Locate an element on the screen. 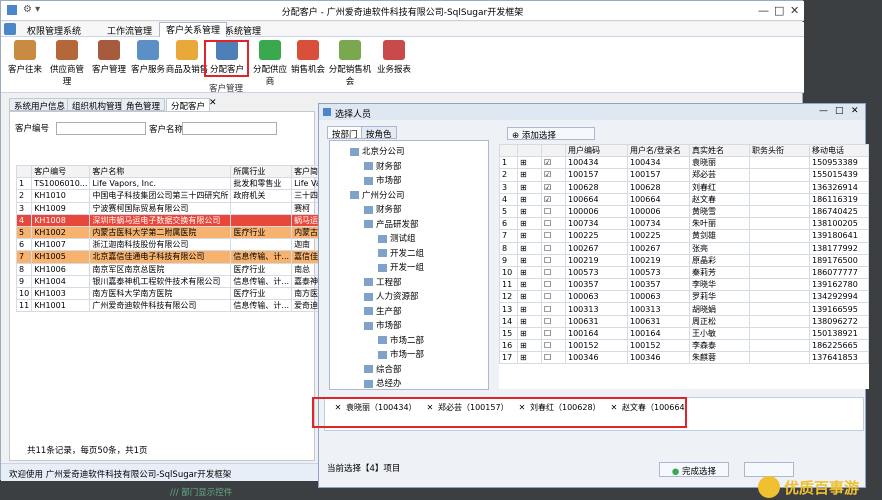  table-row: 7 ⊞ ☐ 100225 100225 黄剑雄 139180641 is located at coordinates (684, 236).